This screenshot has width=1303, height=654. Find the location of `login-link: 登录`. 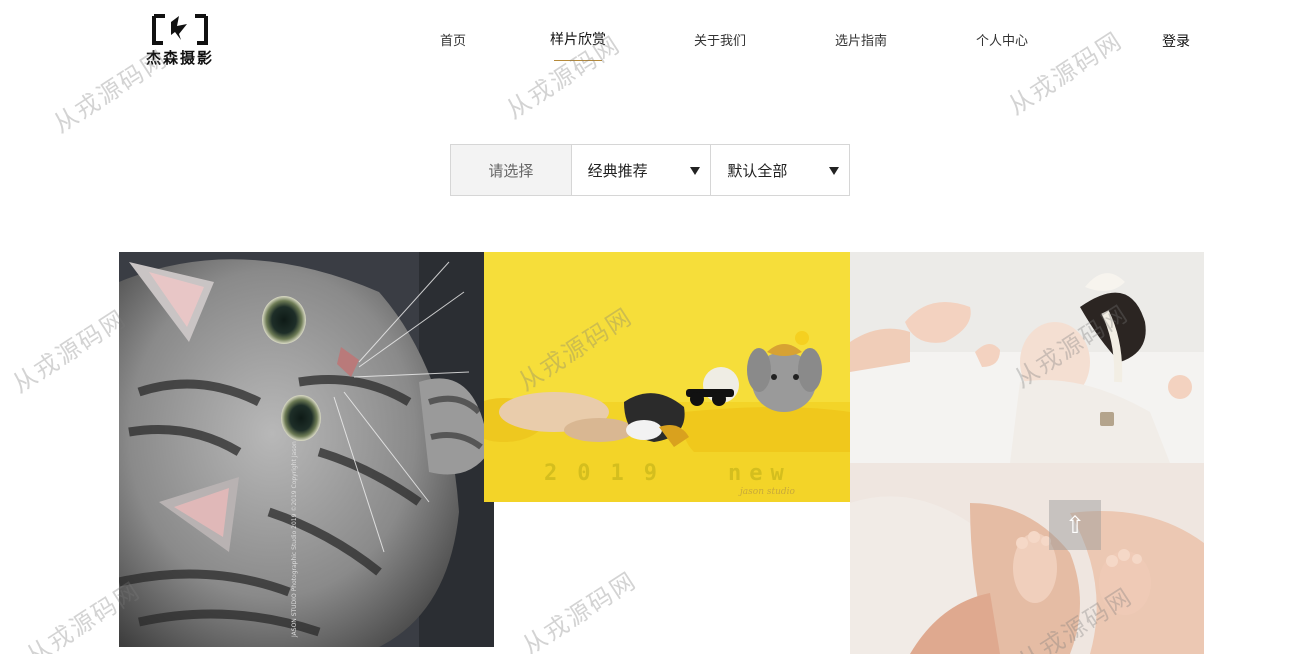

login-link: 登录 is located at coordinates (1176, 41).